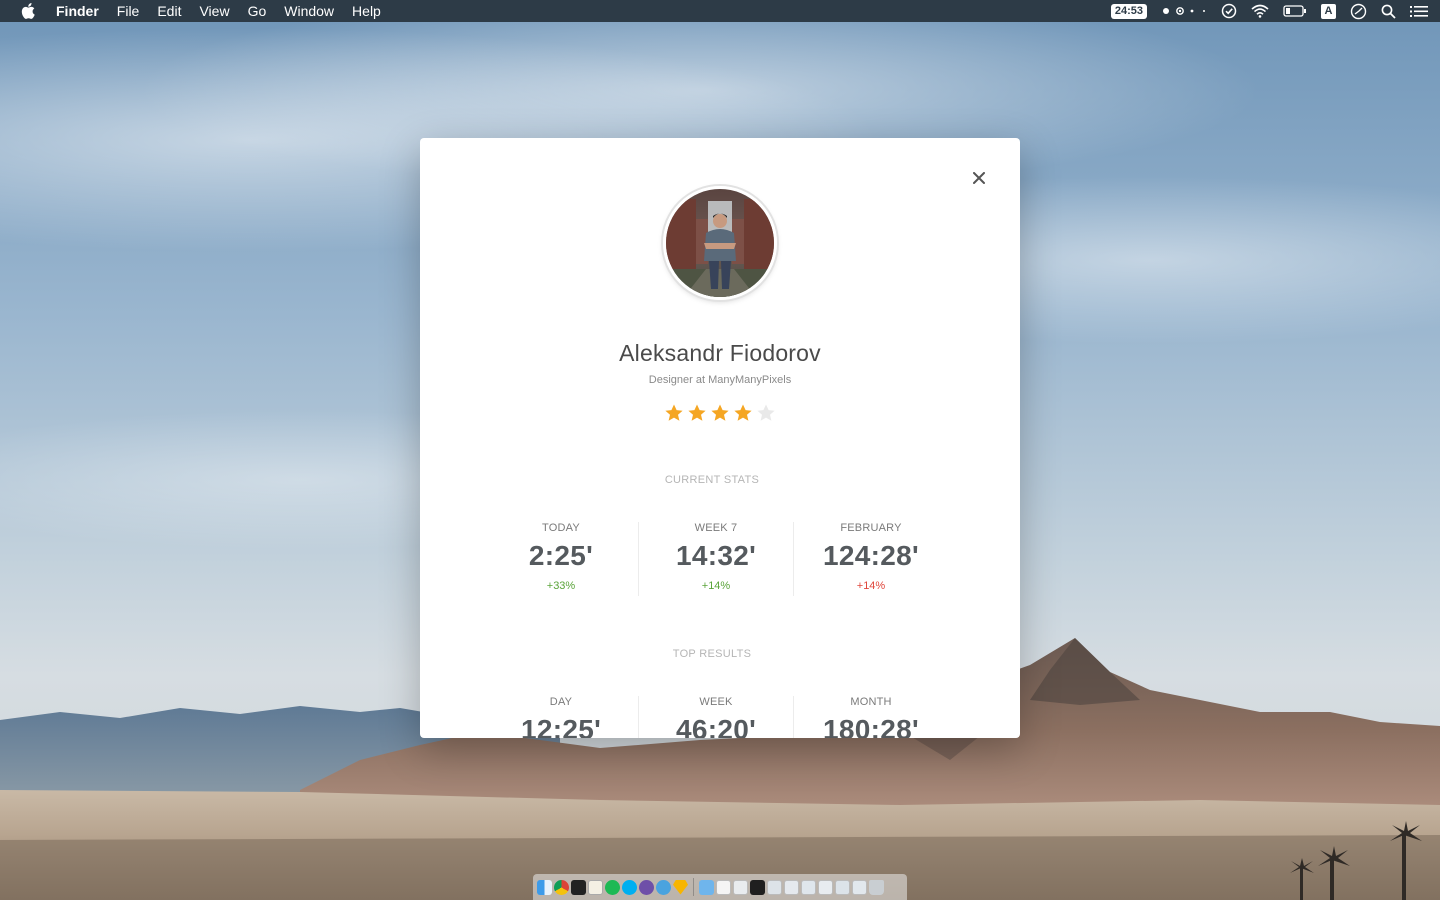 Image resolution: width=1440 pixels, height=900 pixels. I want to click on input-source-icon: A, so click(1328, 11).